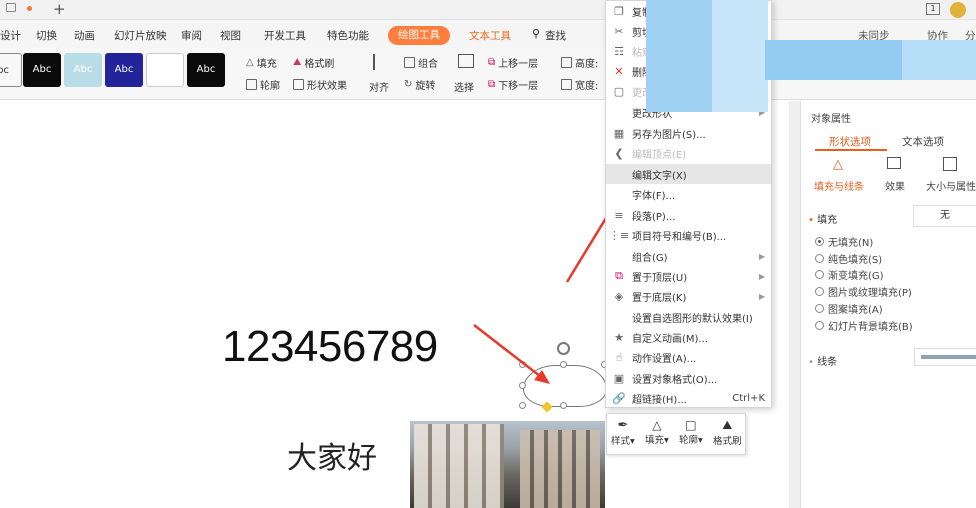 Image resolution: width=976 pixels, height=508 pixels. Describe the element at coordinates (206, 70) in the screenshot. I see `shape-style-6: Abc` at that location.